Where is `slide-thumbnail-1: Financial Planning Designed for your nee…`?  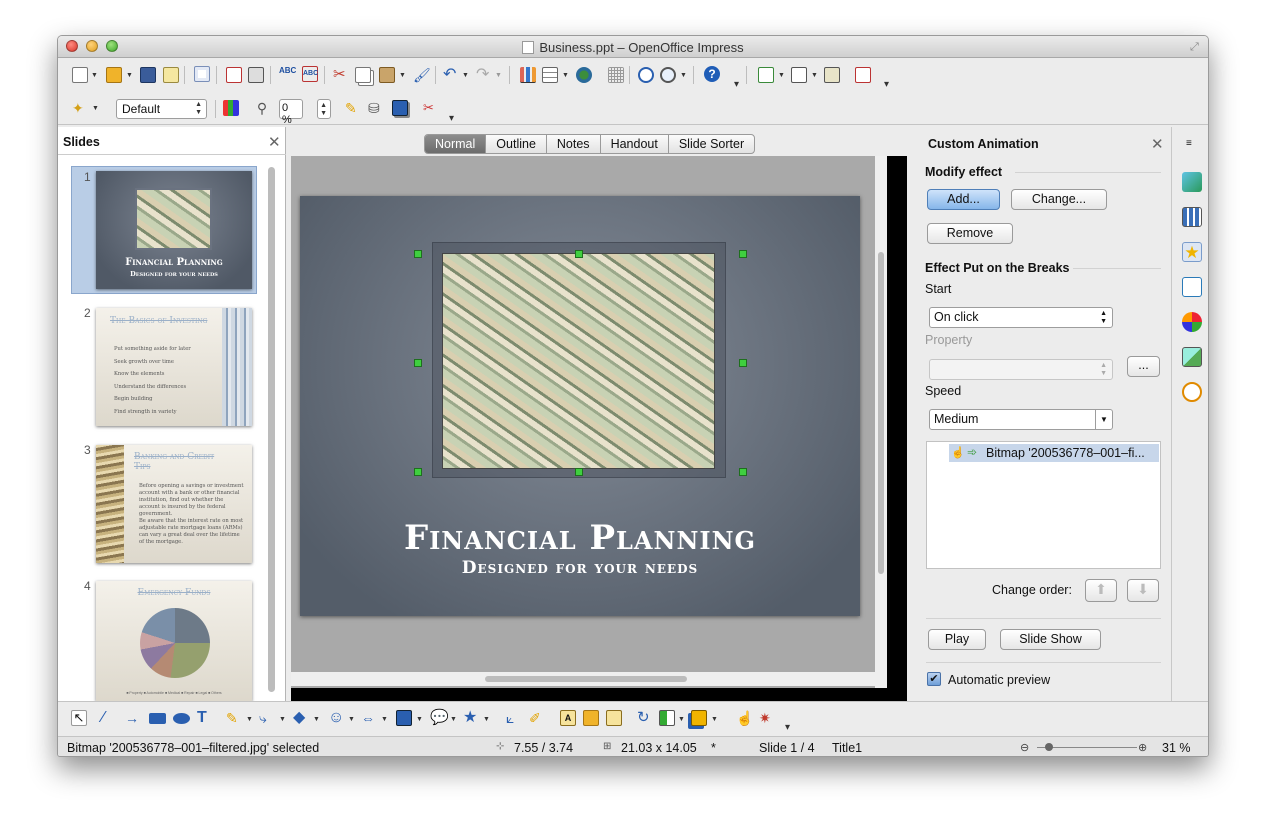
slide-thumbnail-1: Financial Planning Designed for your nee… is located at coordinates (174, 230).